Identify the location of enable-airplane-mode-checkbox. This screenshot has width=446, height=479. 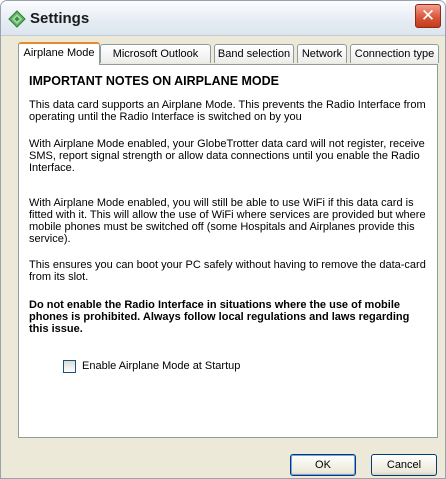
(69, 366).